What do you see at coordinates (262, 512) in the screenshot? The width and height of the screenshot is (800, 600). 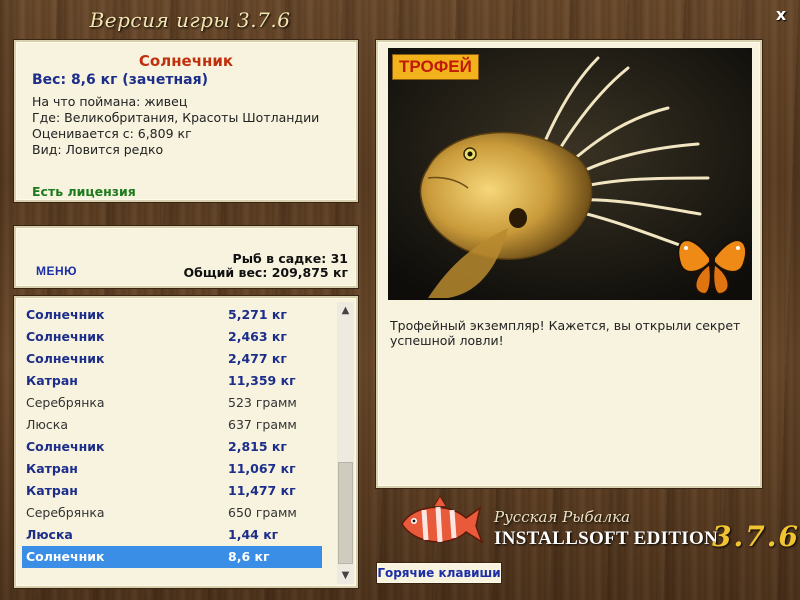 I see `catch-weight: 650 грамм` at bounding box center [262, 512].